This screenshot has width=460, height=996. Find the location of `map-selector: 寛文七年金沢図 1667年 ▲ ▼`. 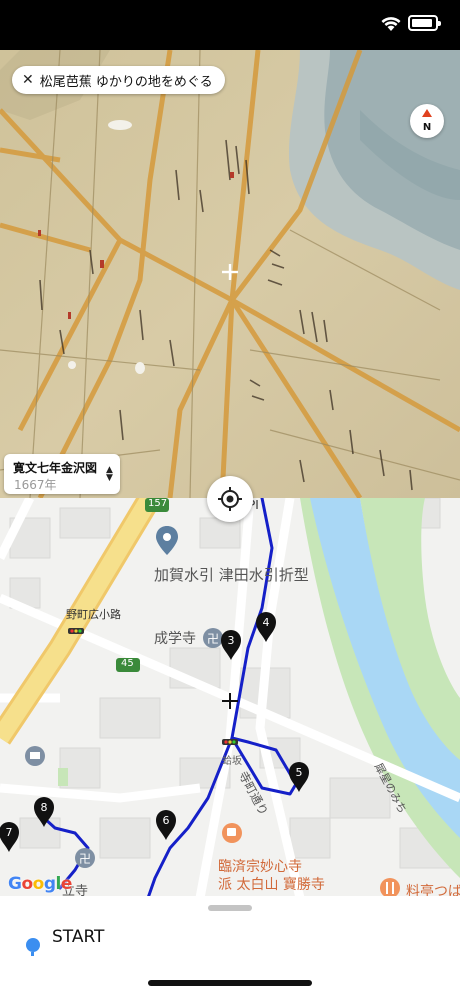

map-selector: 寛文七年金沢図 1667年 ▲ ▼ is located at coordinates (62, 474).